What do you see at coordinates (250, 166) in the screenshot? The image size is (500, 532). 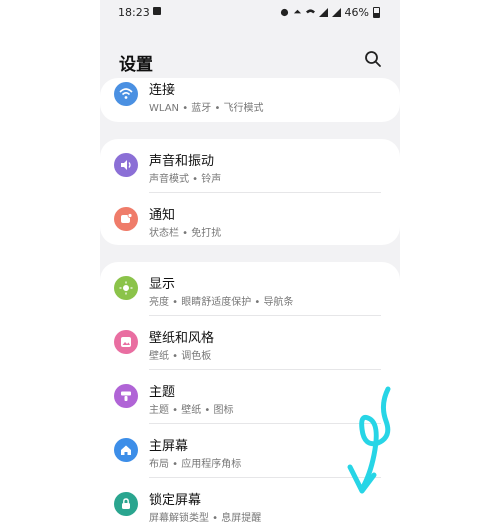 I see `settings-row-sound: 声音和振动 声音模式 • 铃声` at bounding box center [250, 166].